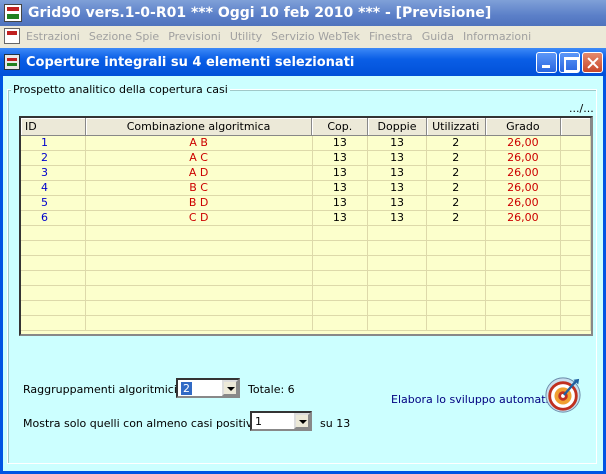 This screenshot has height=474, width=606. Describe the element at coordinates (53, 188) in the screenshot. I see `cell-id: 4` at that location.